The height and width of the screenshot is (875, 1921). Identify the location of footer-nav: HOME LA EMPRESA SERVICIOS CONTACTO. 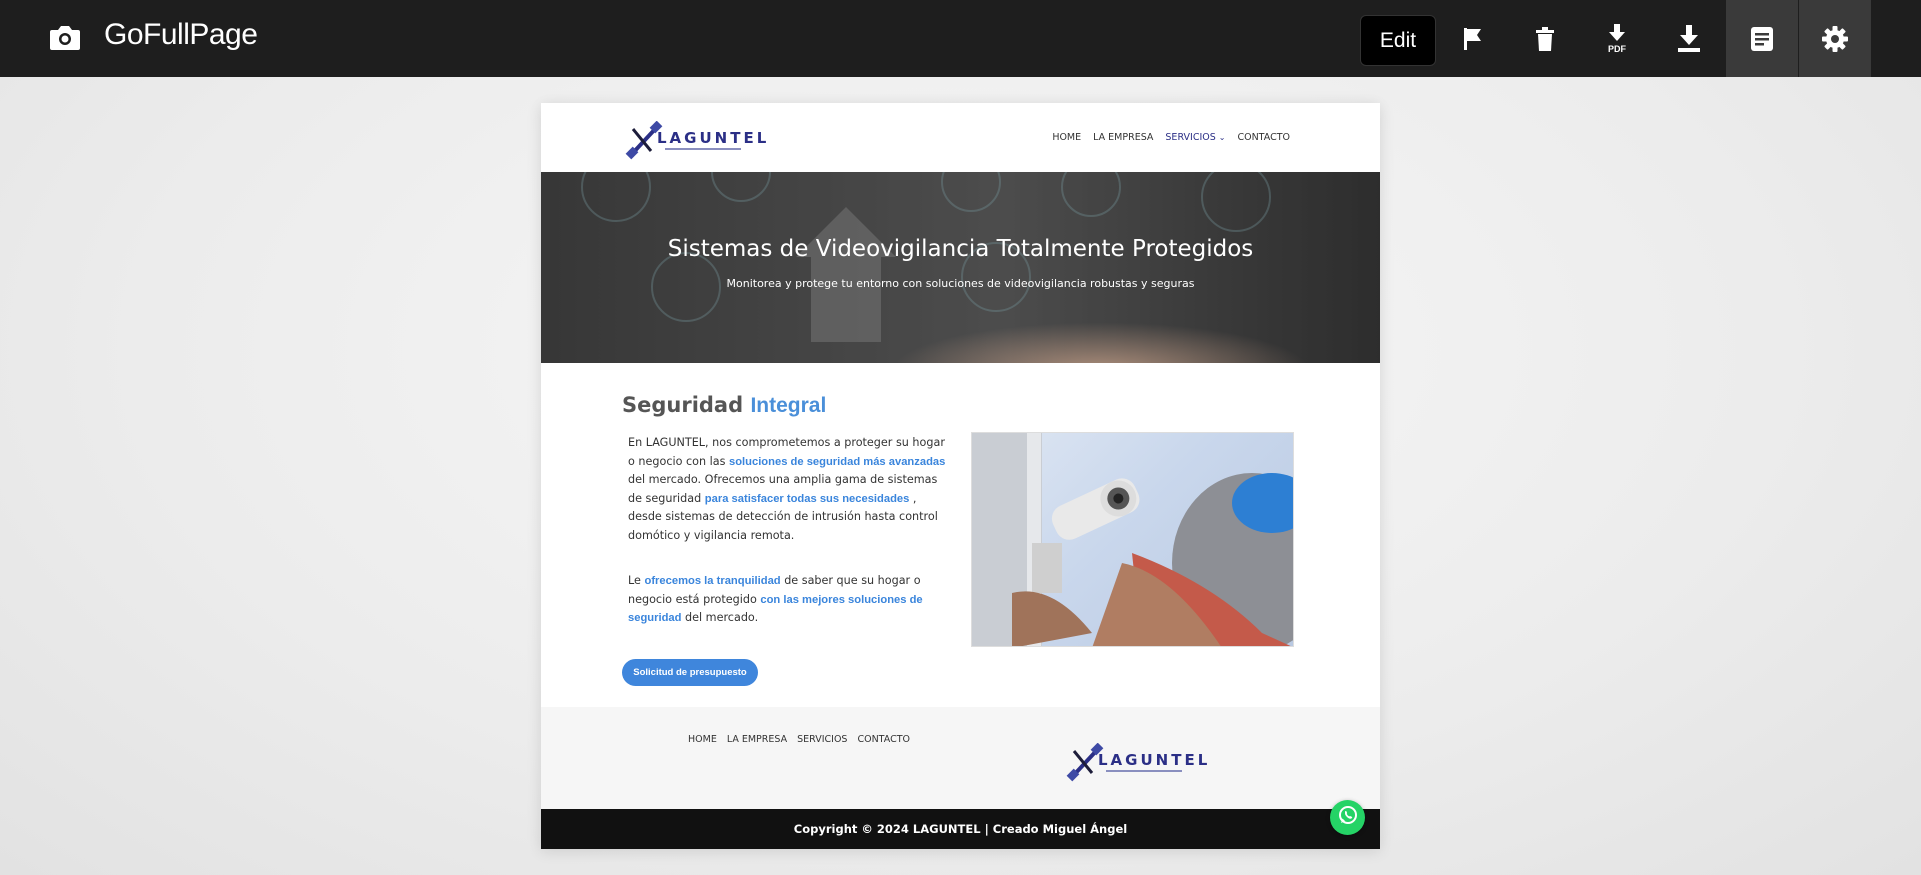
(799, 739).